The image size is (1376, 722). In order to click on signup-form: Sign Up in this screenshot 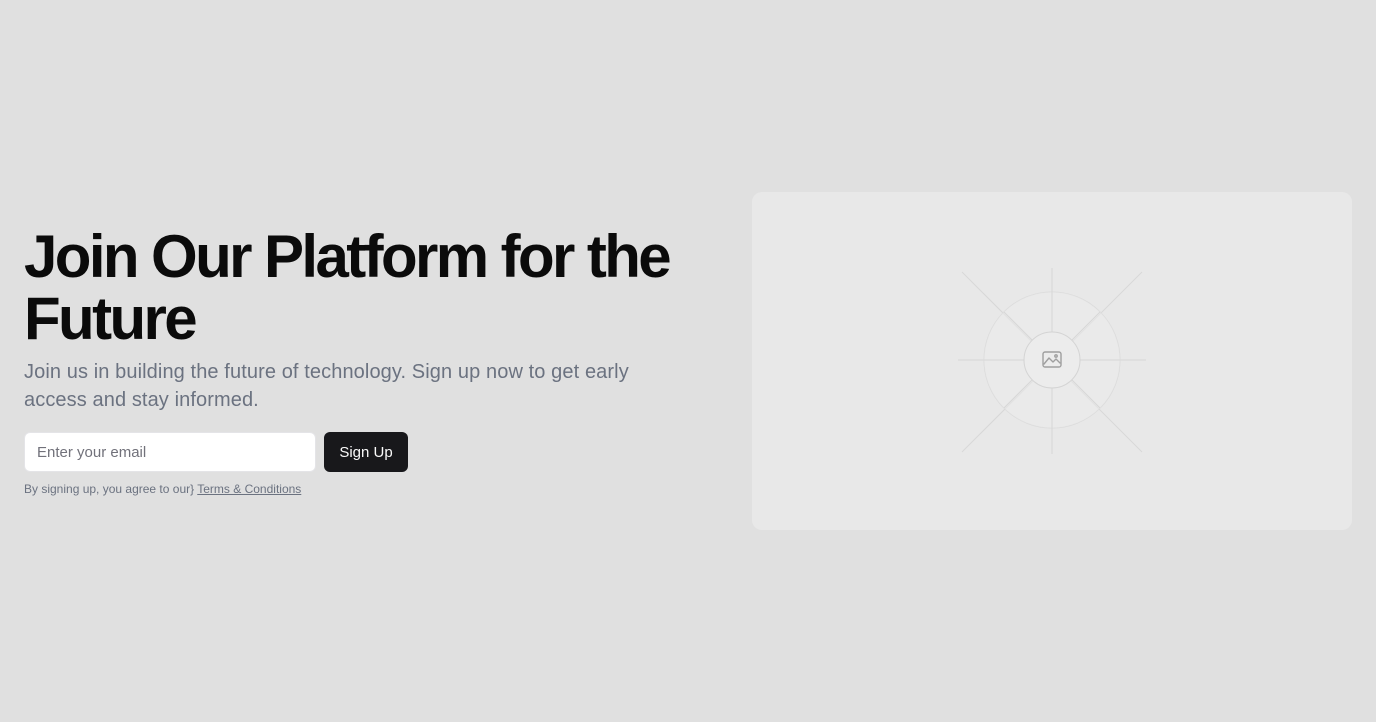, I will do `click(364, 452)`.